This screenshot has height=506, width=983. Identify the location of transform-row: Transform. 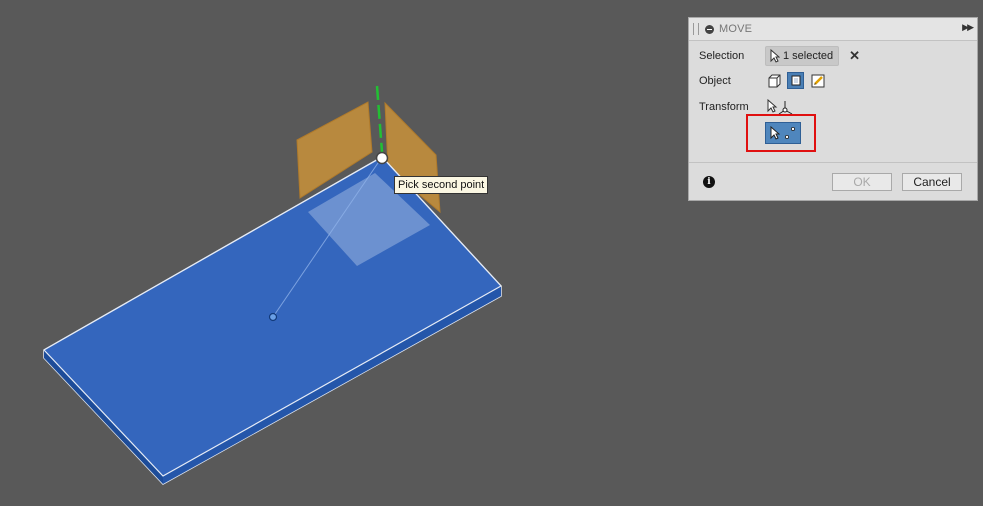
(747, 107).